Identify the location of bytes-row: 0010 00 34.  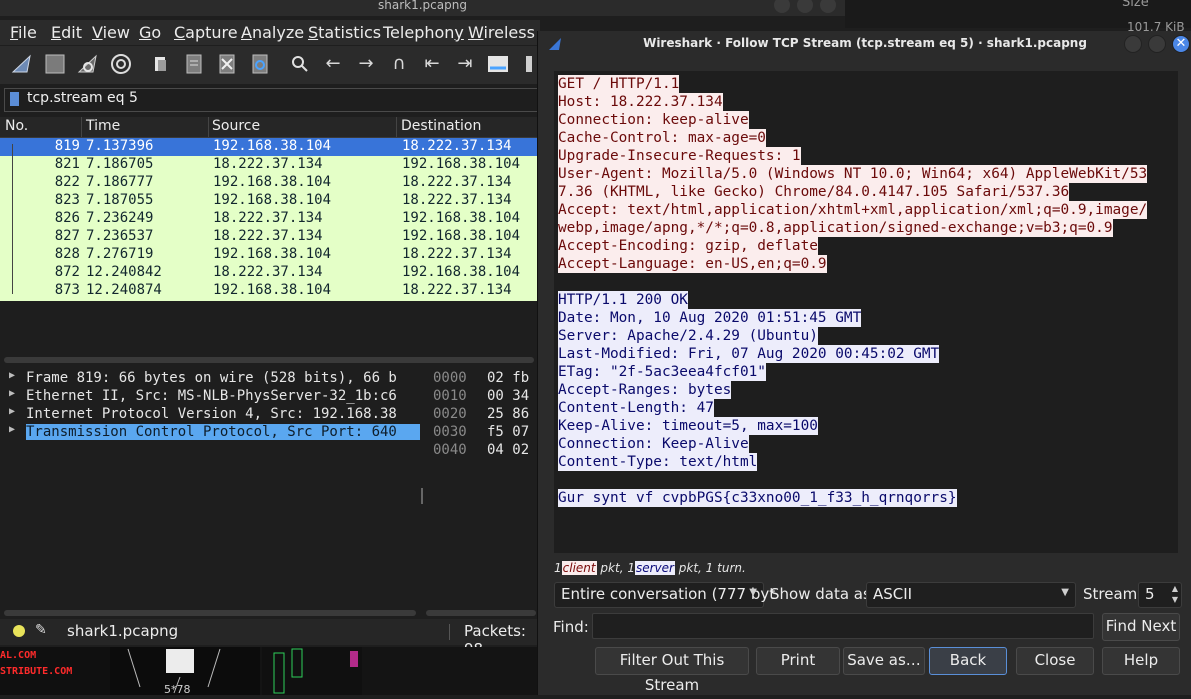
(482, 397).